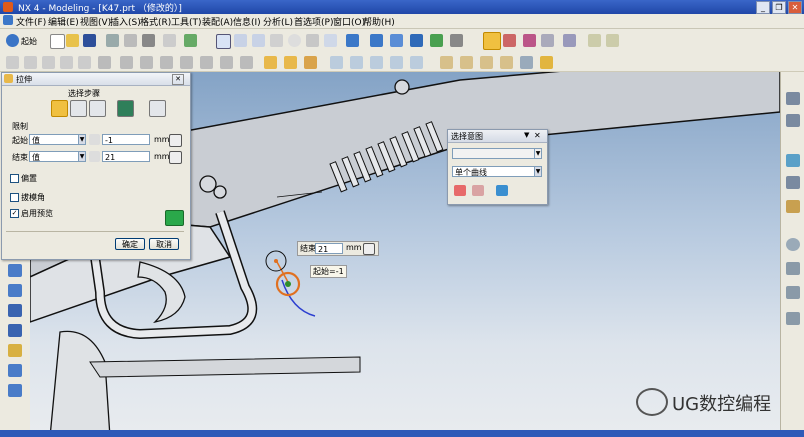  Describe the element at coordinates (416, 40) in the screenshot. I see `face-analysis-icon` at that location.